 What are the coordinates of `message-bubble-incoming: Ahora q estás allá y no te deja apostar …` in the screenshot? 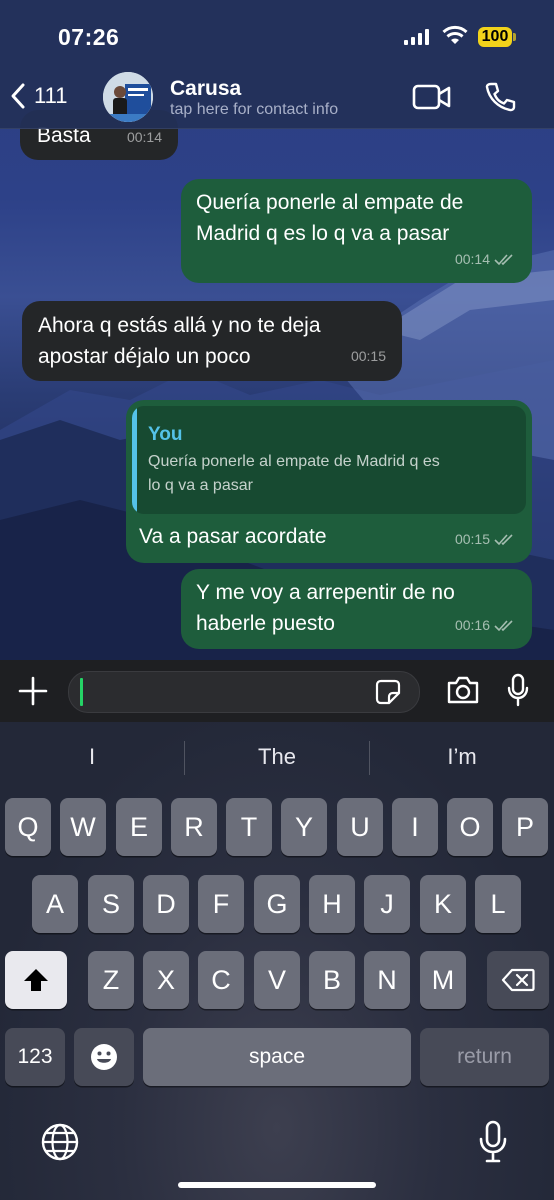 It's located at (212, 341).